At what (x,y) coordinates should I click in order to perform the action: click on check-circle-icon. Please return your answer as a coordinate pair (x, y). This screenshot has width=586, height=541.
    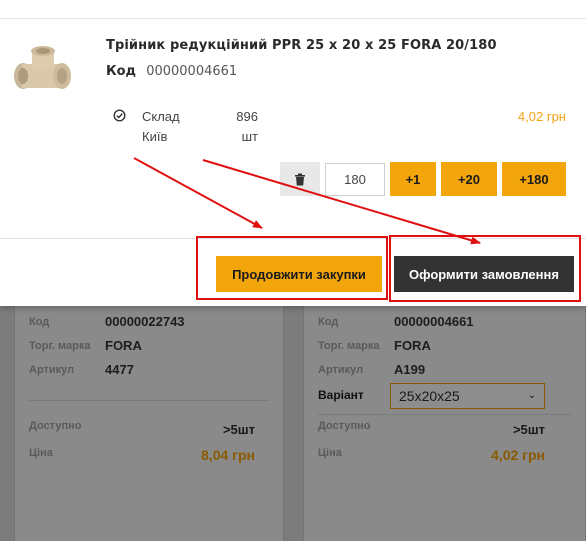
    Looking at the image, I should click on (119, 115).